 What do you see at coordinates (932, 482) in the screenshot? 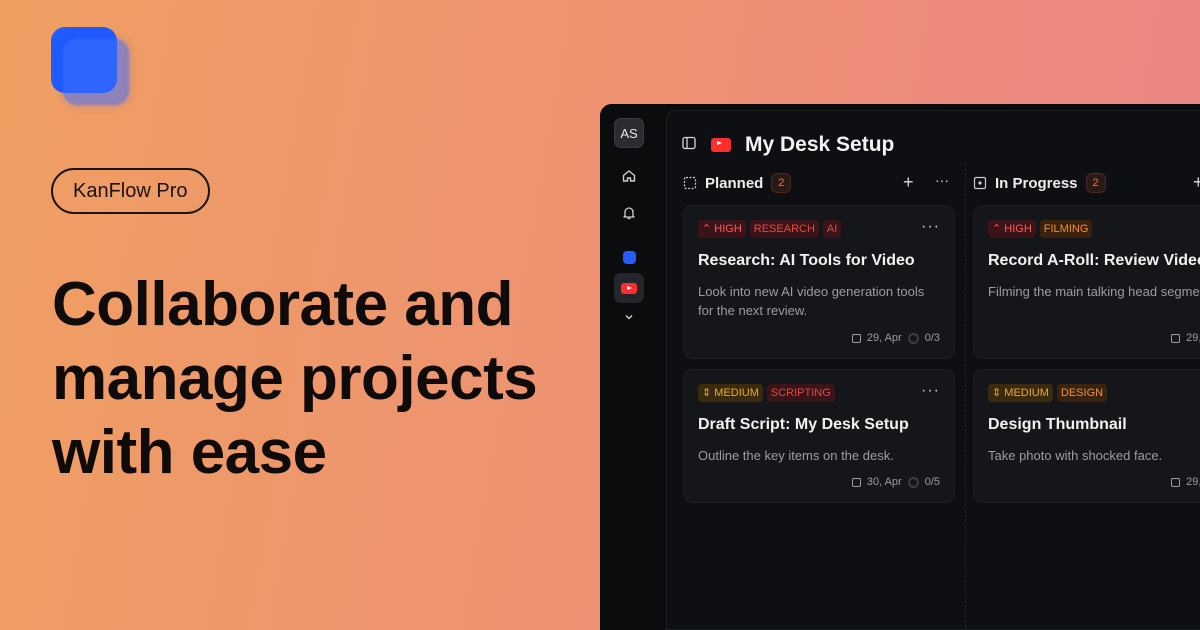
I see `subtask-progress: 0/5` at bounding box center [932, 482].